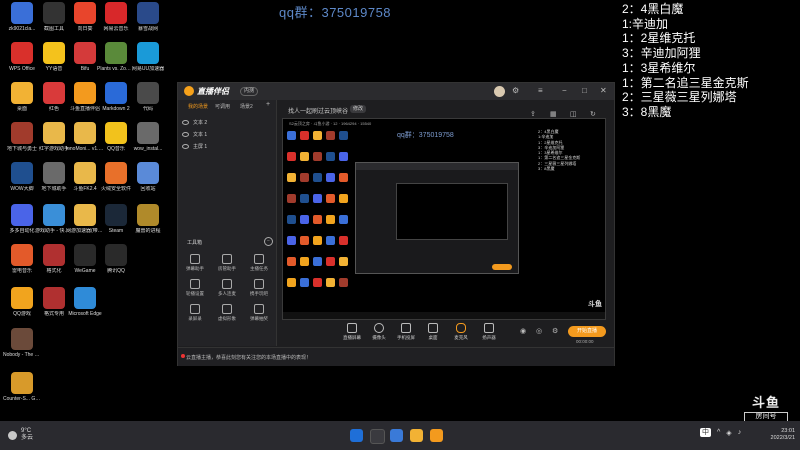 Image resolution: width=800 pixels, height=450 pixels. What do you see at coordinates (705, 432) in the screenshot?
I see `ime-indicator: 中` at bounding box center [705, 432].